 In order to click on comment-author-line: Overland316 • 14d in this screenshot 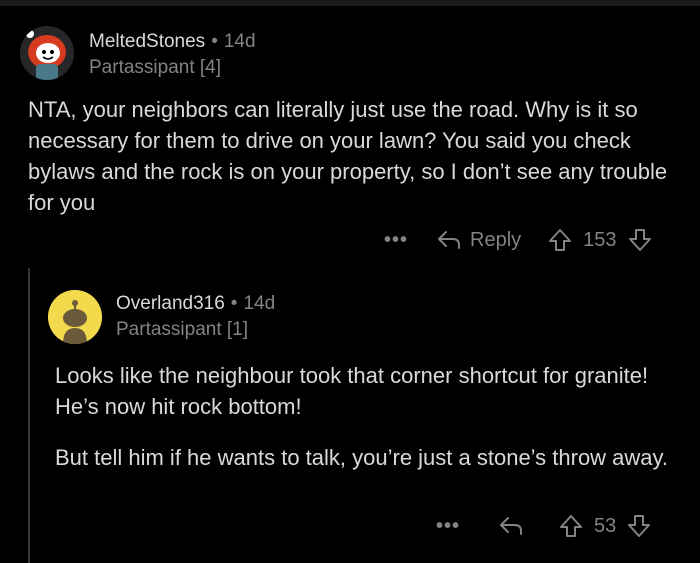, I will do `click(195, 304)`.